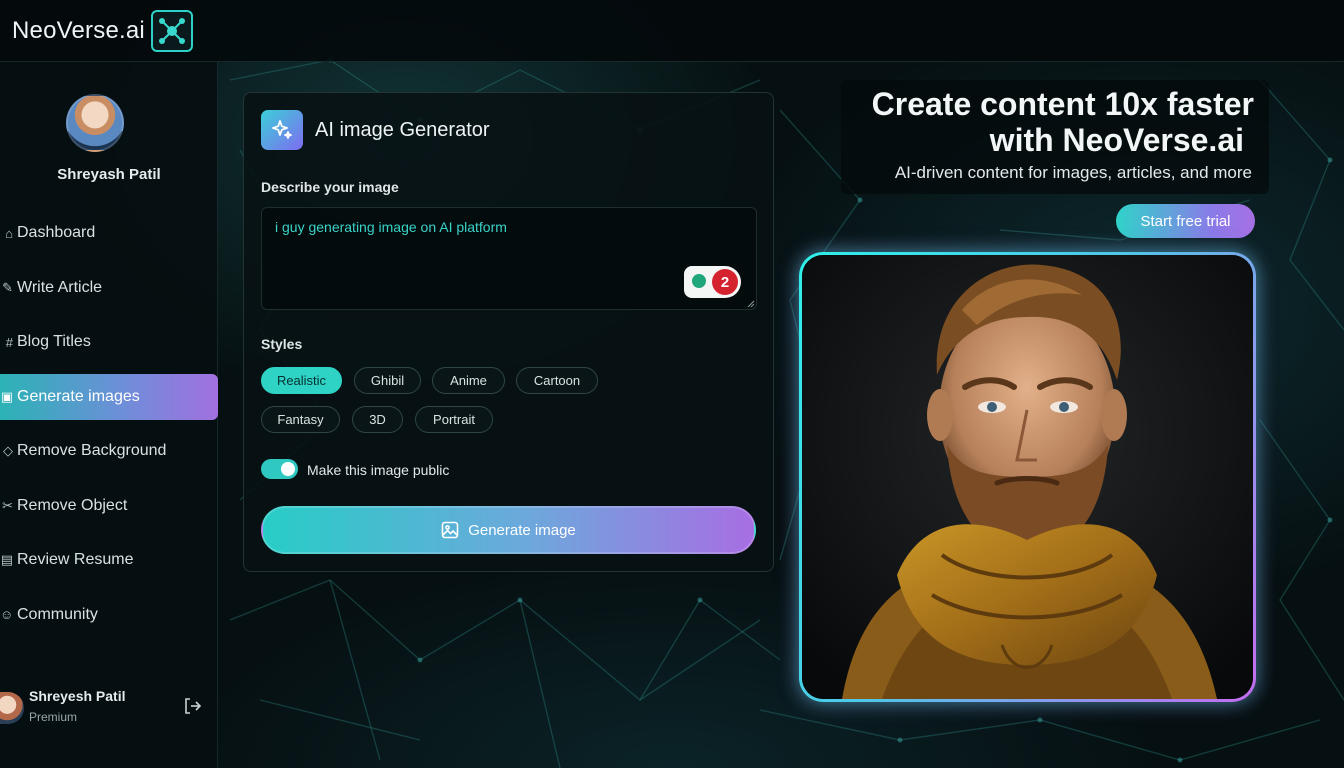 This screenshot has height=768, width=1344. Describe the element at coordinates (7, 505) in the screenshot. I see `scissors-icon: ✂` at that location.